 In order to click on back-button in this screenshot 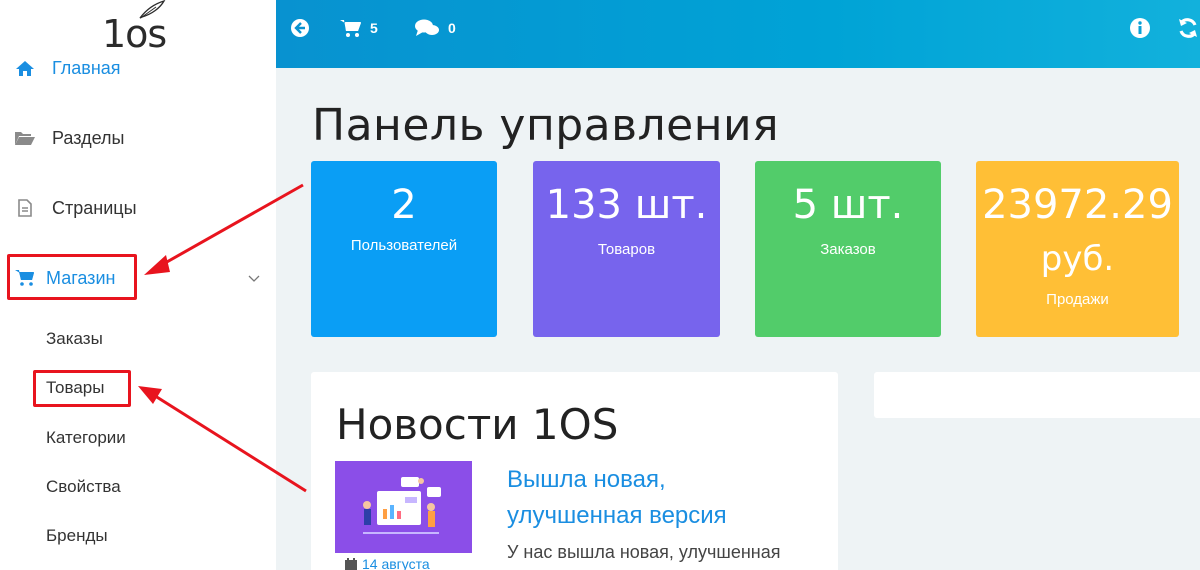, I will do `click(300, 28)`.